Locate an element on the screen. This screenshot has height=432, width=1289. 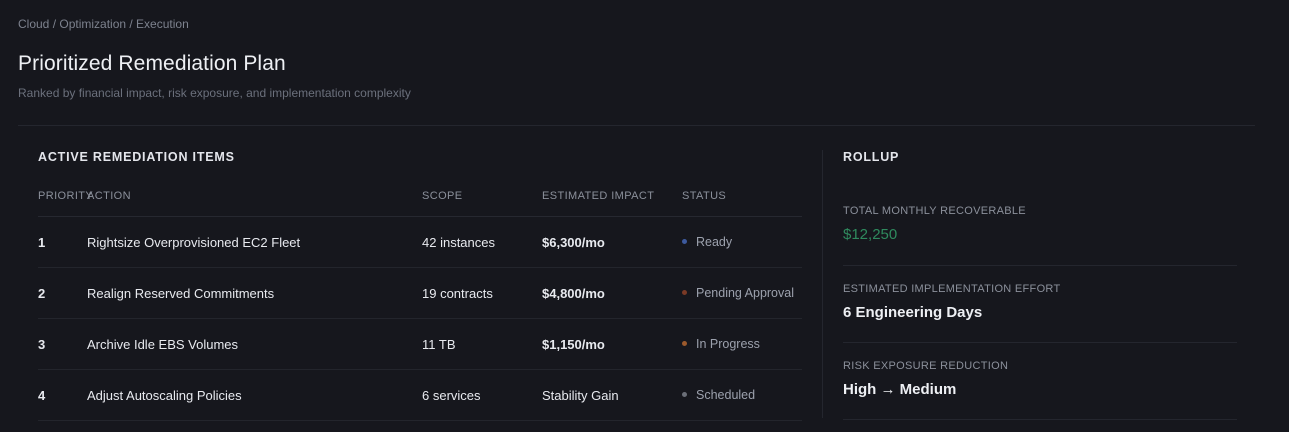
row-scope: 11 TB is located at coordinates (439, 344).